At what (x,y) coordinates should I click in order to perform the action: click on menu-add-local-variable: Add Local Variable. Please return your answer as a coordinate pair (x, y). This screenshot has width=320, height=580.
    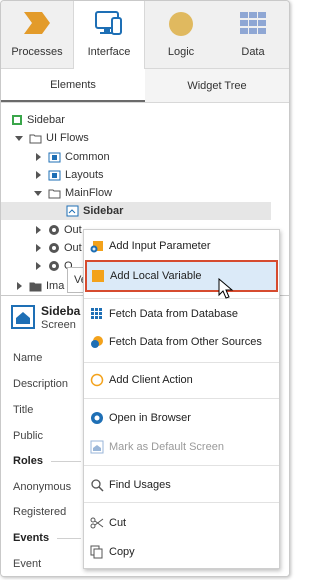
    Looking at the image, I should click on (181, 276).